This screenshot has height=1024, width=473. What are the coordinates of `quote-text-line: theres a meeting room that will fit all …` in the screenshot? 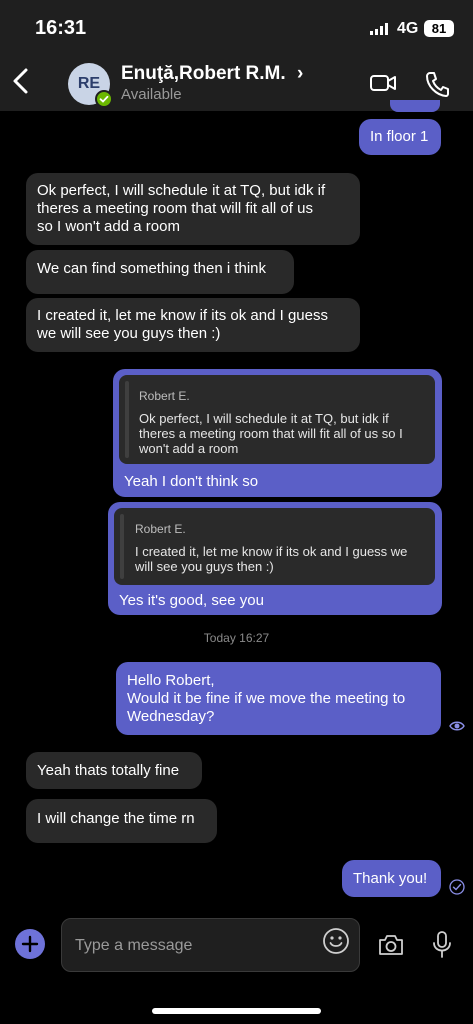 It's located at (271, 433).